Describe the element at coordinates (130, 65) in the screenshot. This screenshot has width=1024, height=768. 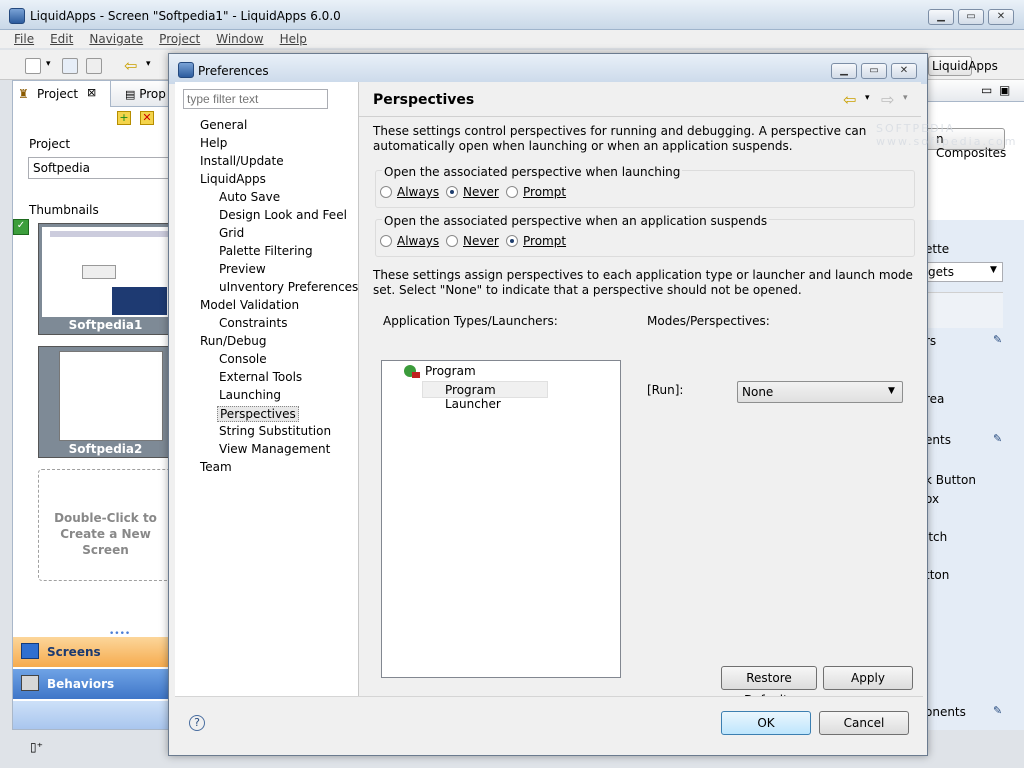
I see `back-arrow-icon: ⇦` at that location.